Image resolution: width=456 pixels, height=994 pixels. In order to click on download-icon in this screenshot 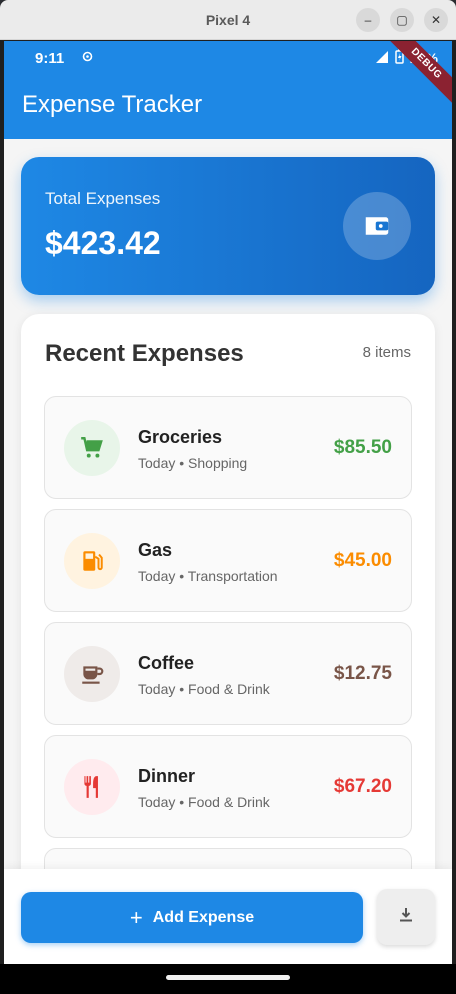, I will do `click(406, 917)`.